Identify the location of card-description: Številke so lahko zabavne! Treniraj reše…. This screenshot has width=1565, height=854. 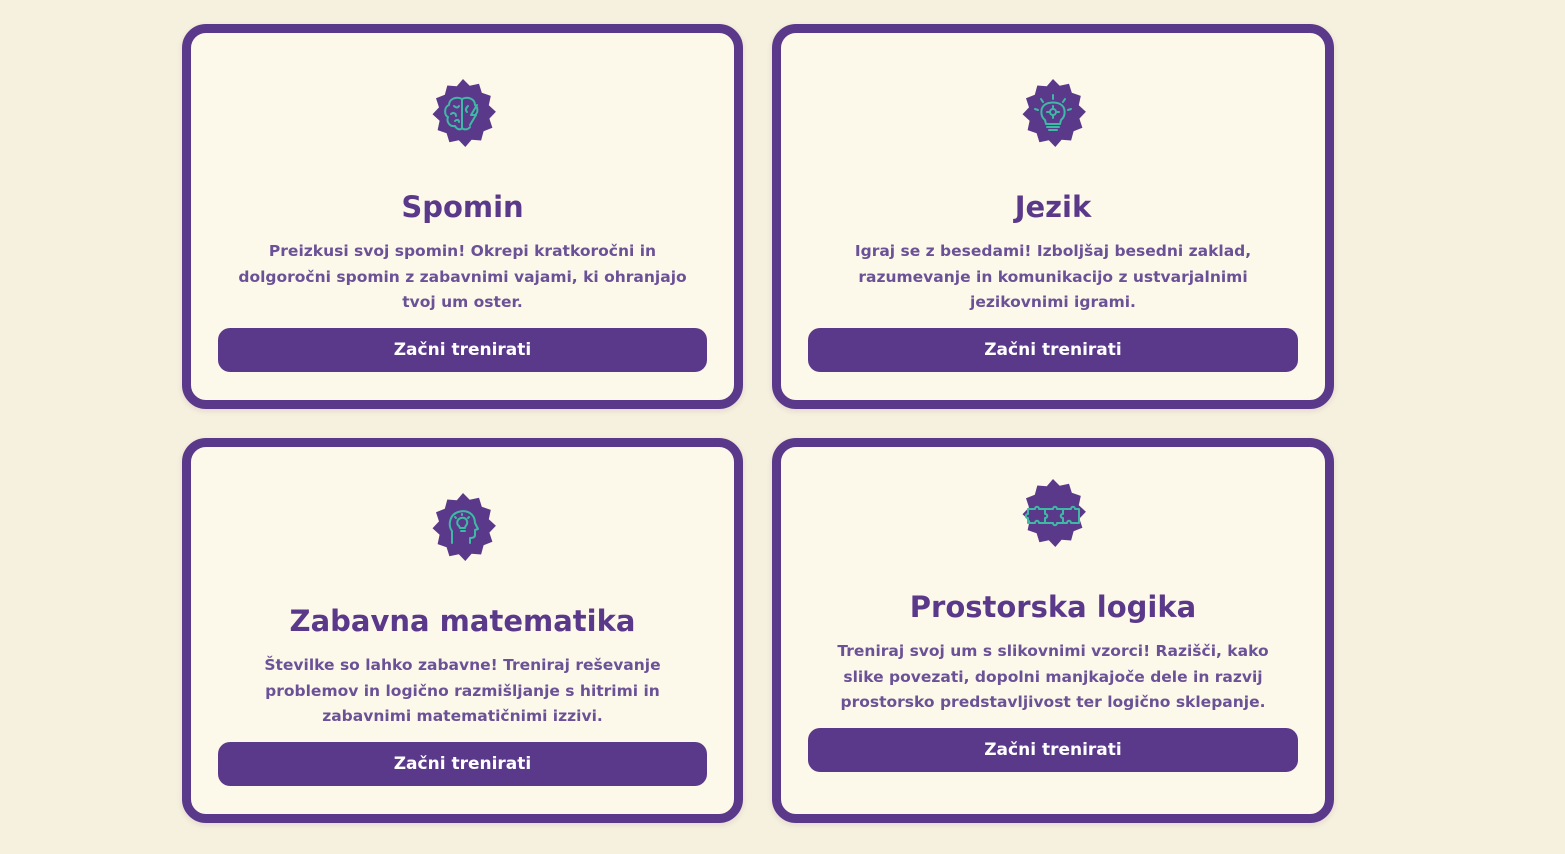
(462, 690).